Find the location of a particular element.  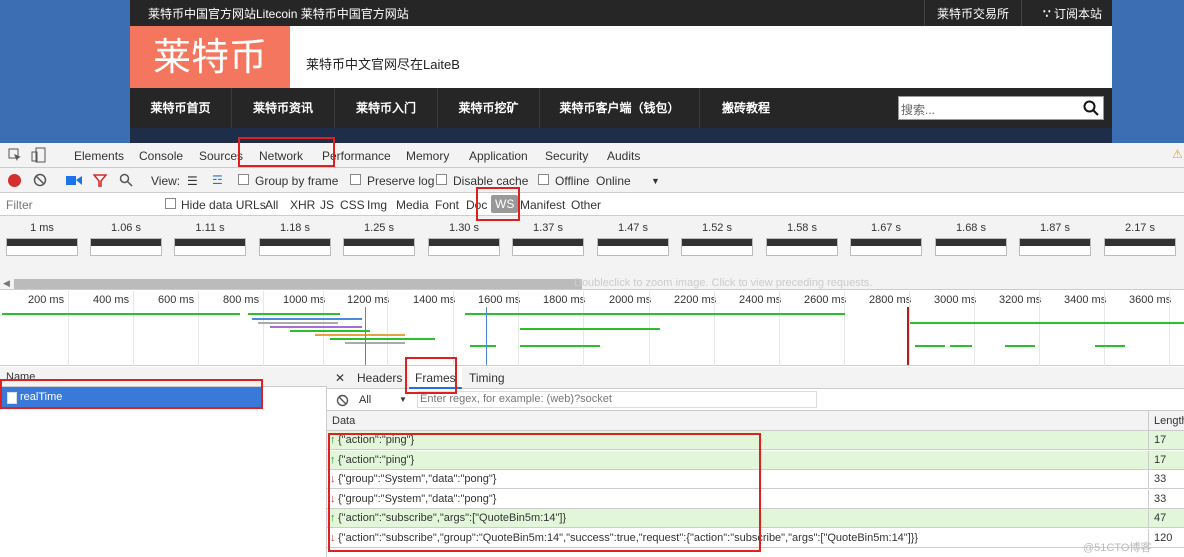

camera-icon is located at coordinates (74, 180).